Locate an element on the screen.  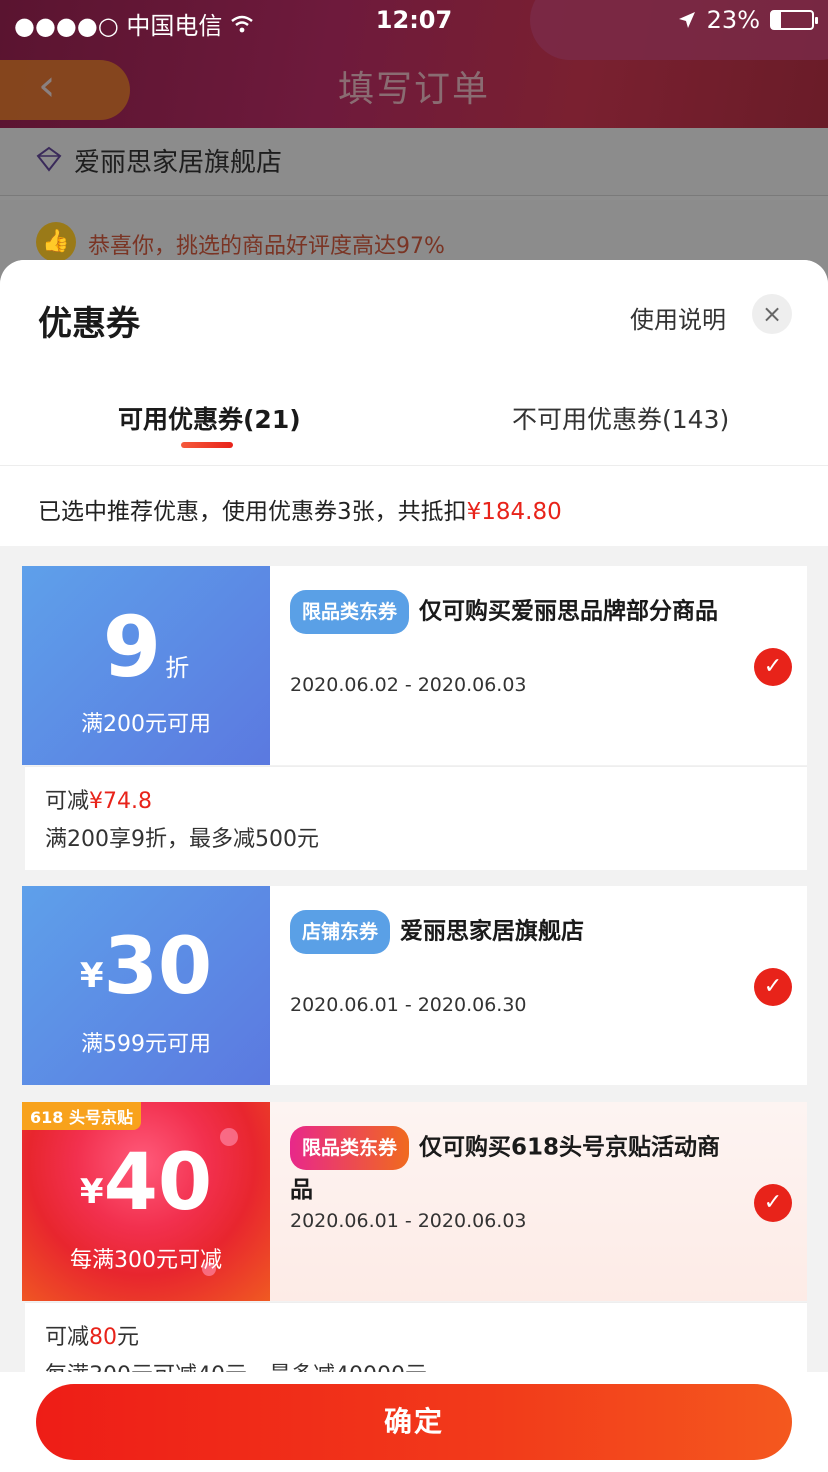
coupon-value-panel: 618 头号京贴 ¥40 每满300元可减 is located at coordinates (146, 1201).